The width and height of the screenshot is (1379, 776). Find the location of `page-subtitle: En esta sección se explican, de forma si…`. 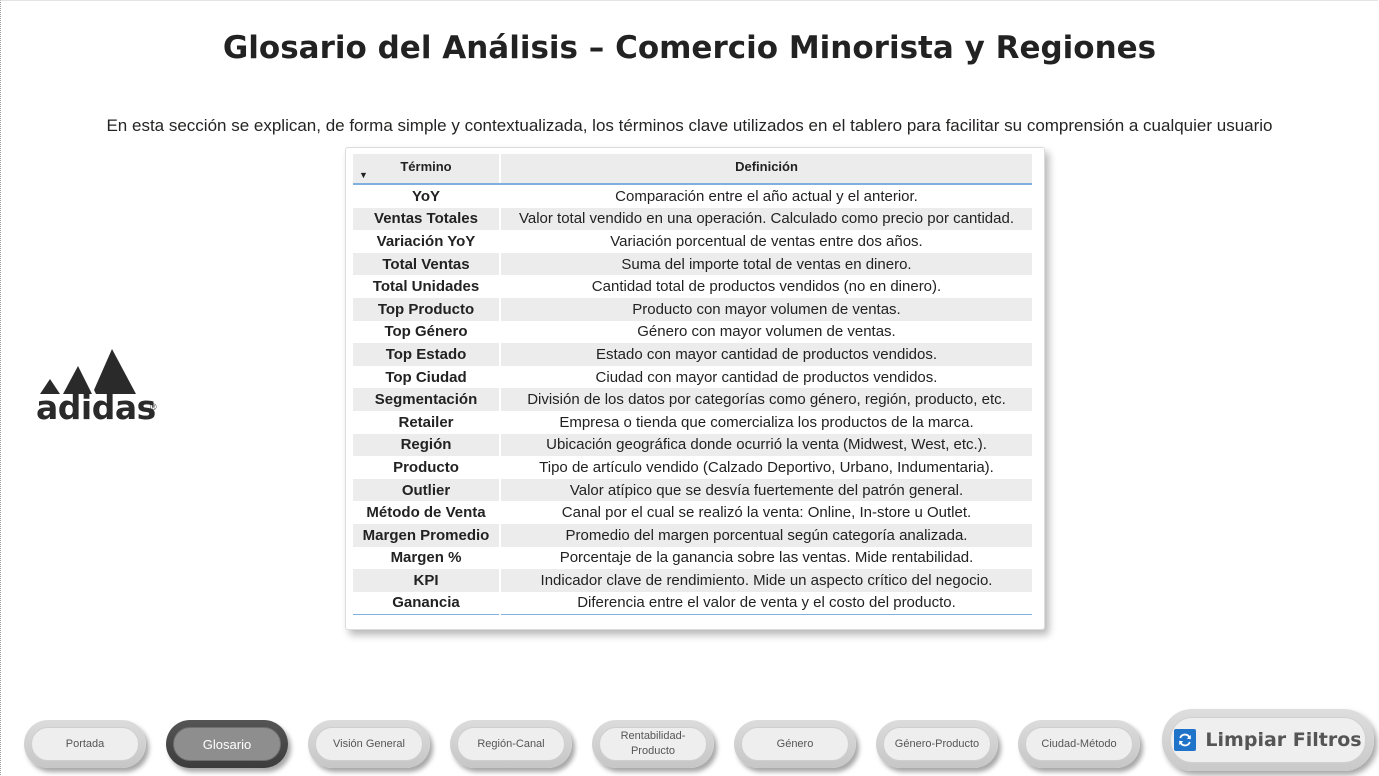

page-subtitle: En esta sección se explican, de forma si… is located at coordinates (689, 125).